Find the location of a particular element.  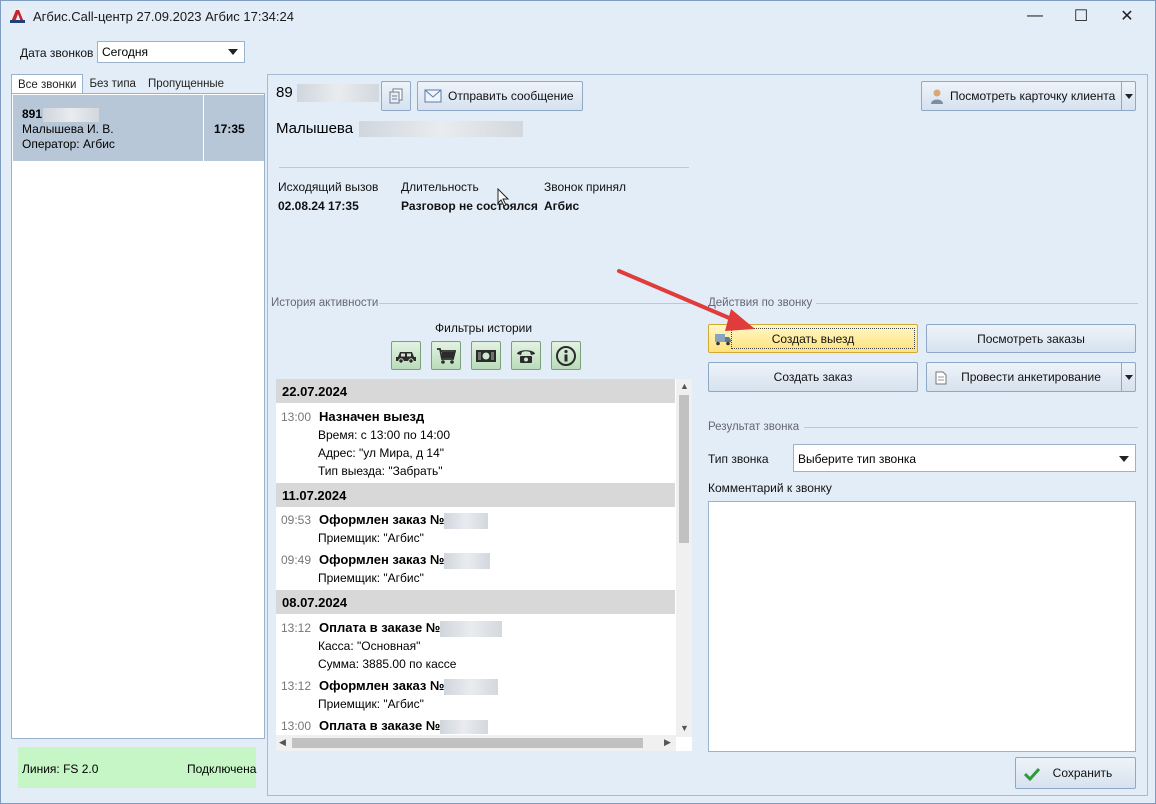

copy-phone-button is located at coordinates (396, 96).